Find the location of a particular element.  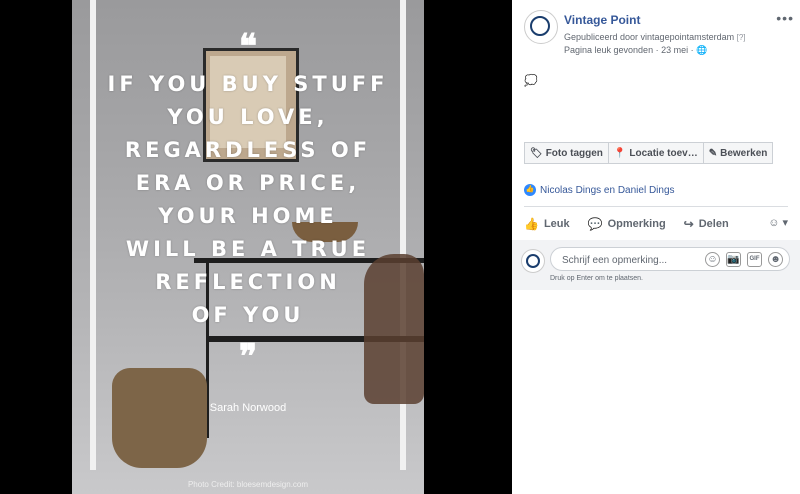

like-badge-icon: 👍 is located at coordinates (530, 190).